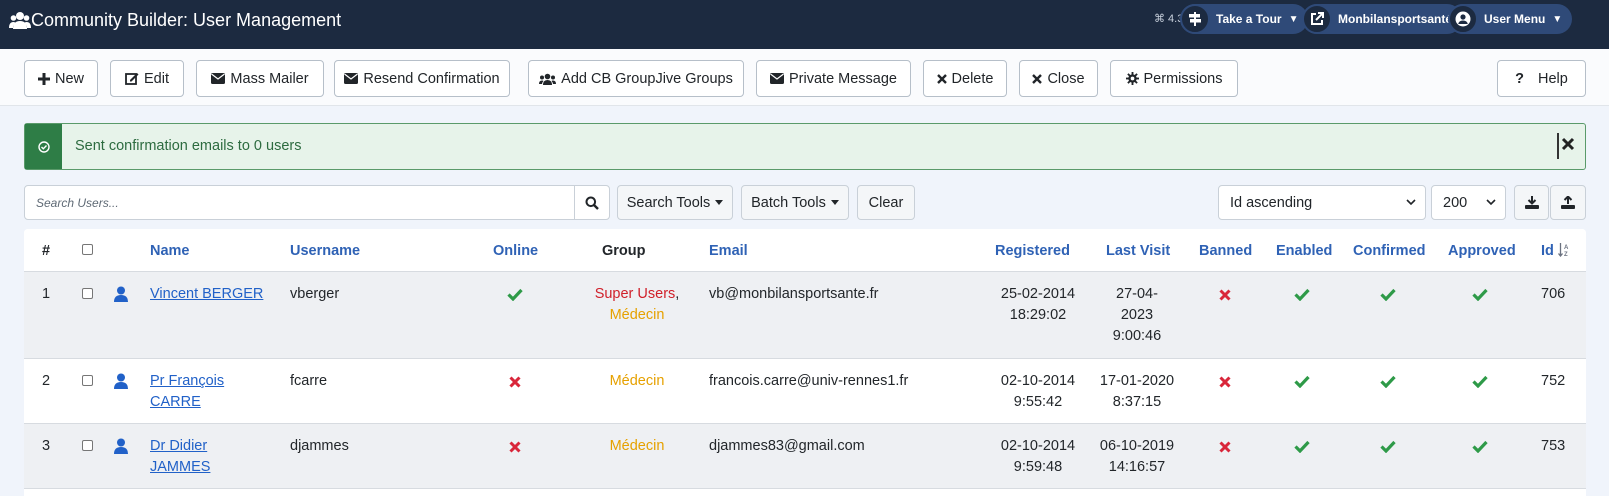 This screenshot has height=496, width=1609. What do you see at coordinates (170, 251) in the screenshot?
I see `col-name: Name` at bounding box center [170, 251].